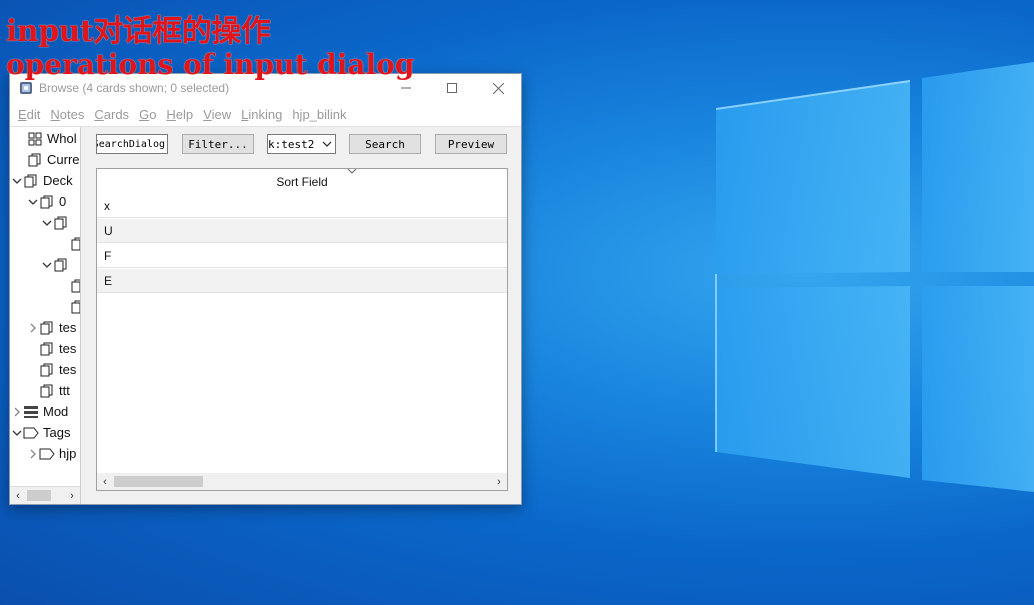  What do you see at coordinates (302, 256) in the screenshot?
I see `table-row: F` at bounding box center [302, 256].